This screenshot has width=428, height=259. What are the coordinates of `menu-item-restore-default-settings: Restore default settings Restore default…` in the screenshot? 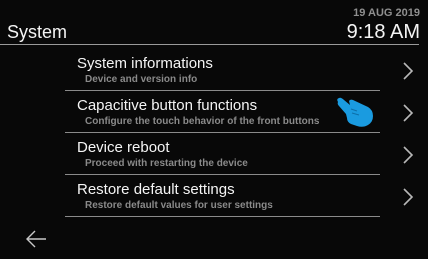 It's located at (242, 197).